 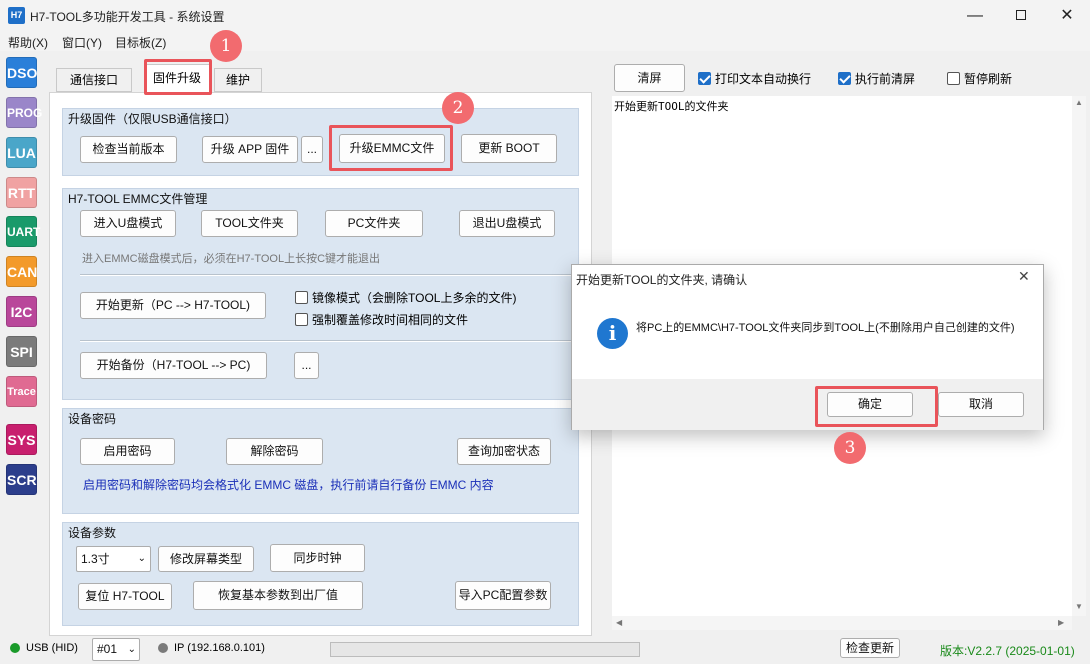 I want to click on annotation-marker-2: 2, so click(x=458, y=108).